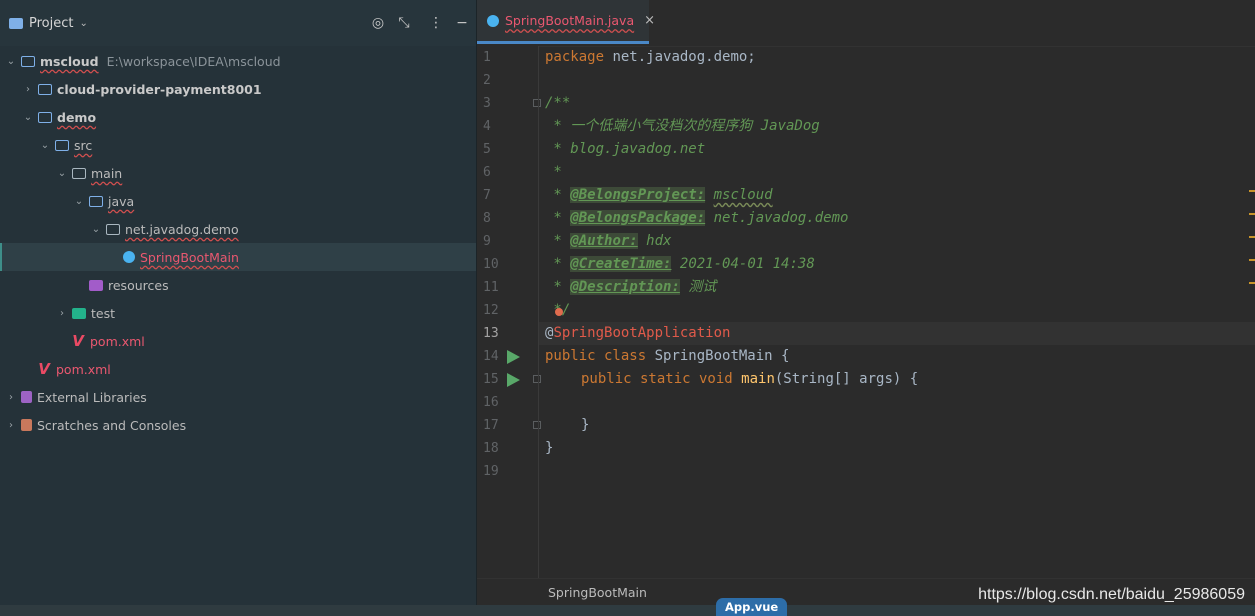  I want to click on tree-item-label: cloud-provider-payment8001, so click(159, 89).